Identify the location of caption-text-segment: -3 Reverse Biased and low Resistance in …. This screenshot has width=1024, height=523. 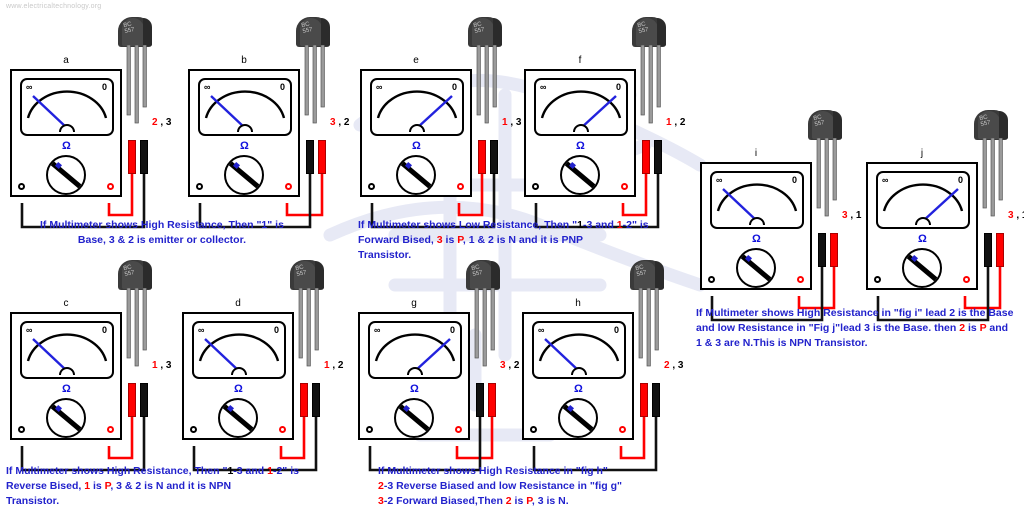
(502, 486).